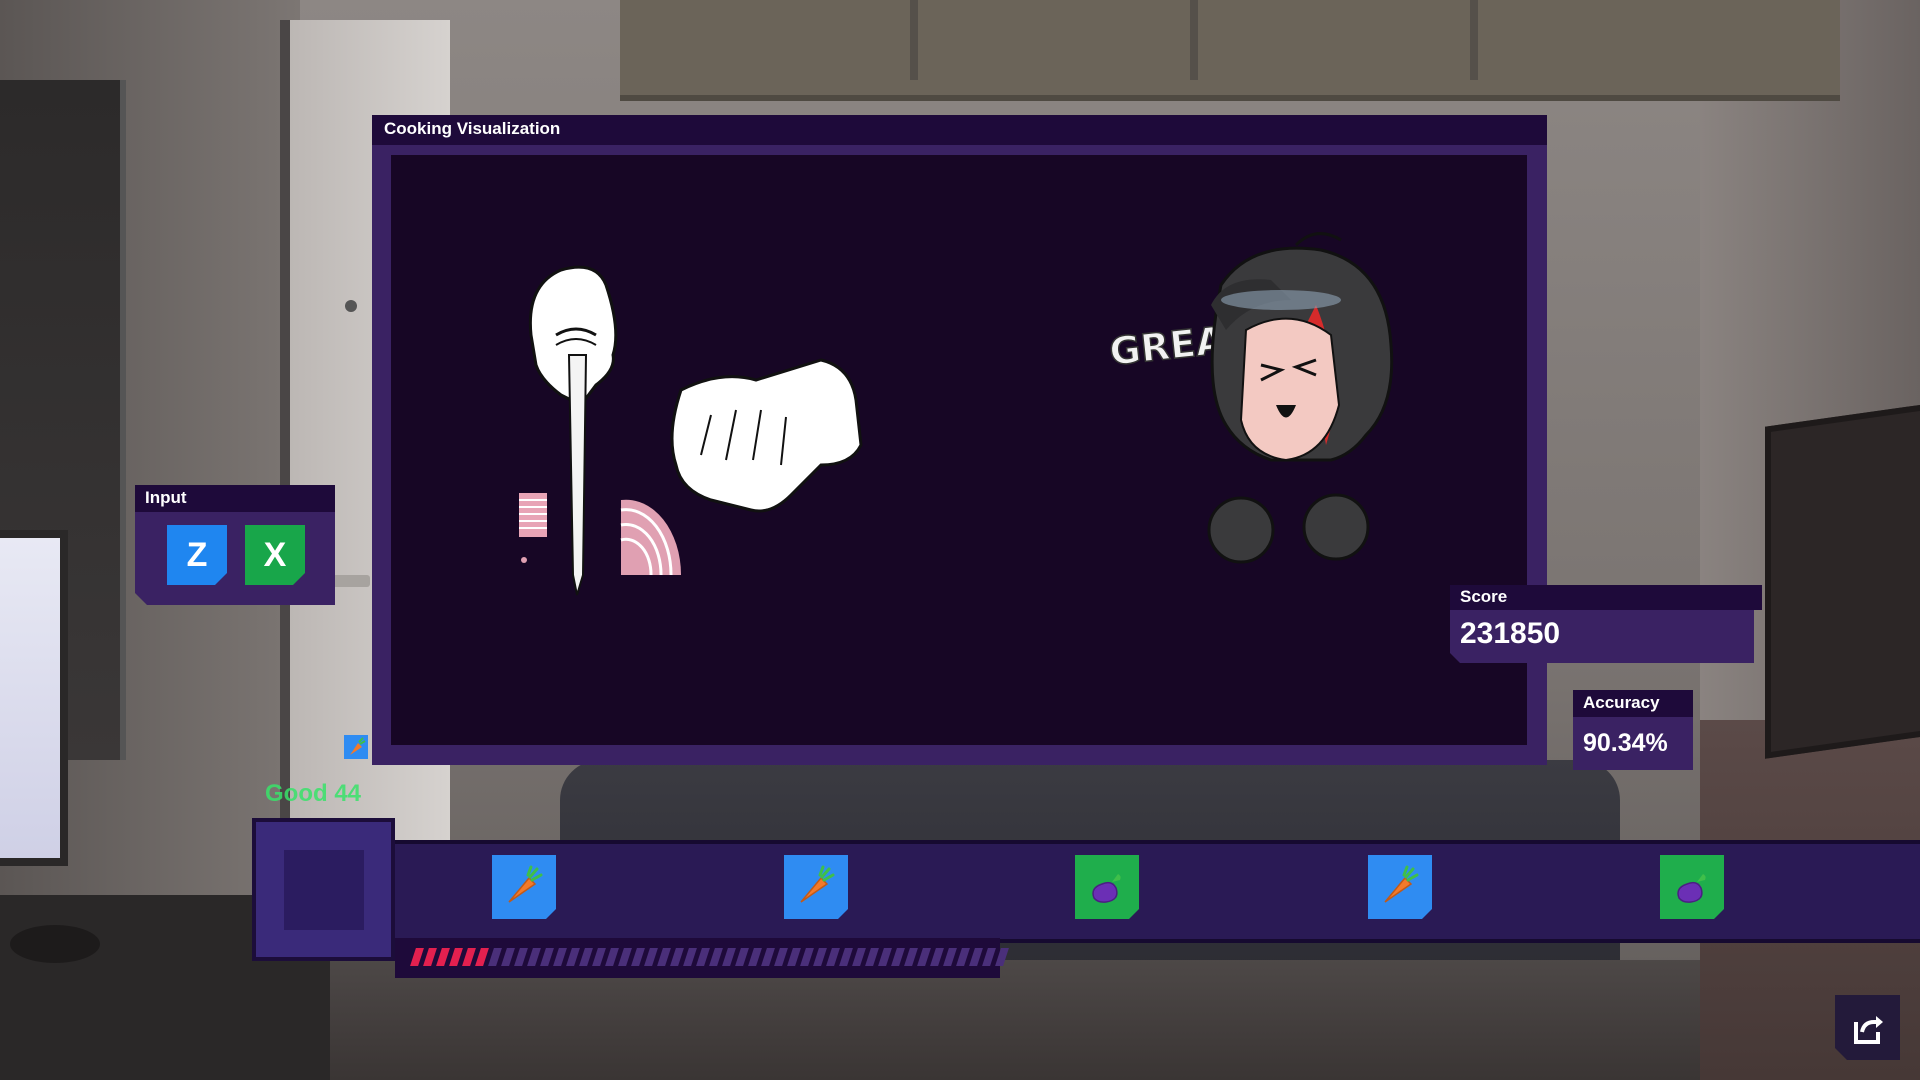  I want to click on panel-title: Cooking Visualization, so click(472, 128).